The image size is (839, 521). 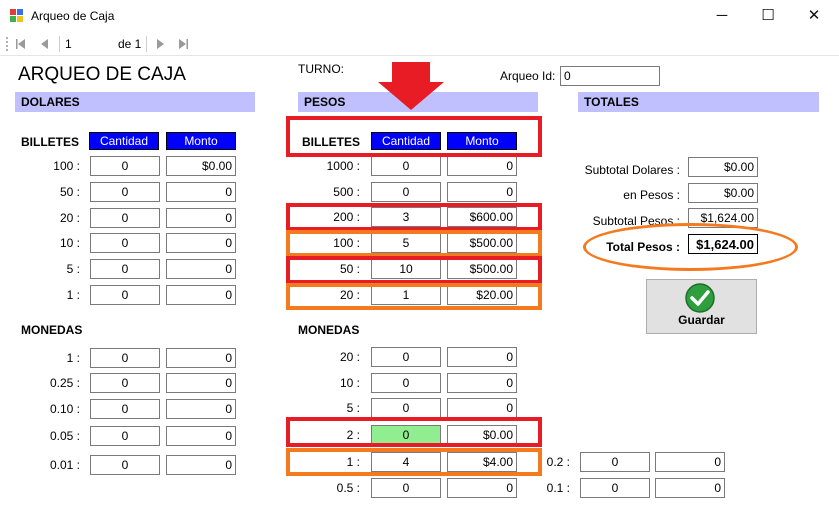 I want to click on minimize-button: ─, so click(x=722, y=16).